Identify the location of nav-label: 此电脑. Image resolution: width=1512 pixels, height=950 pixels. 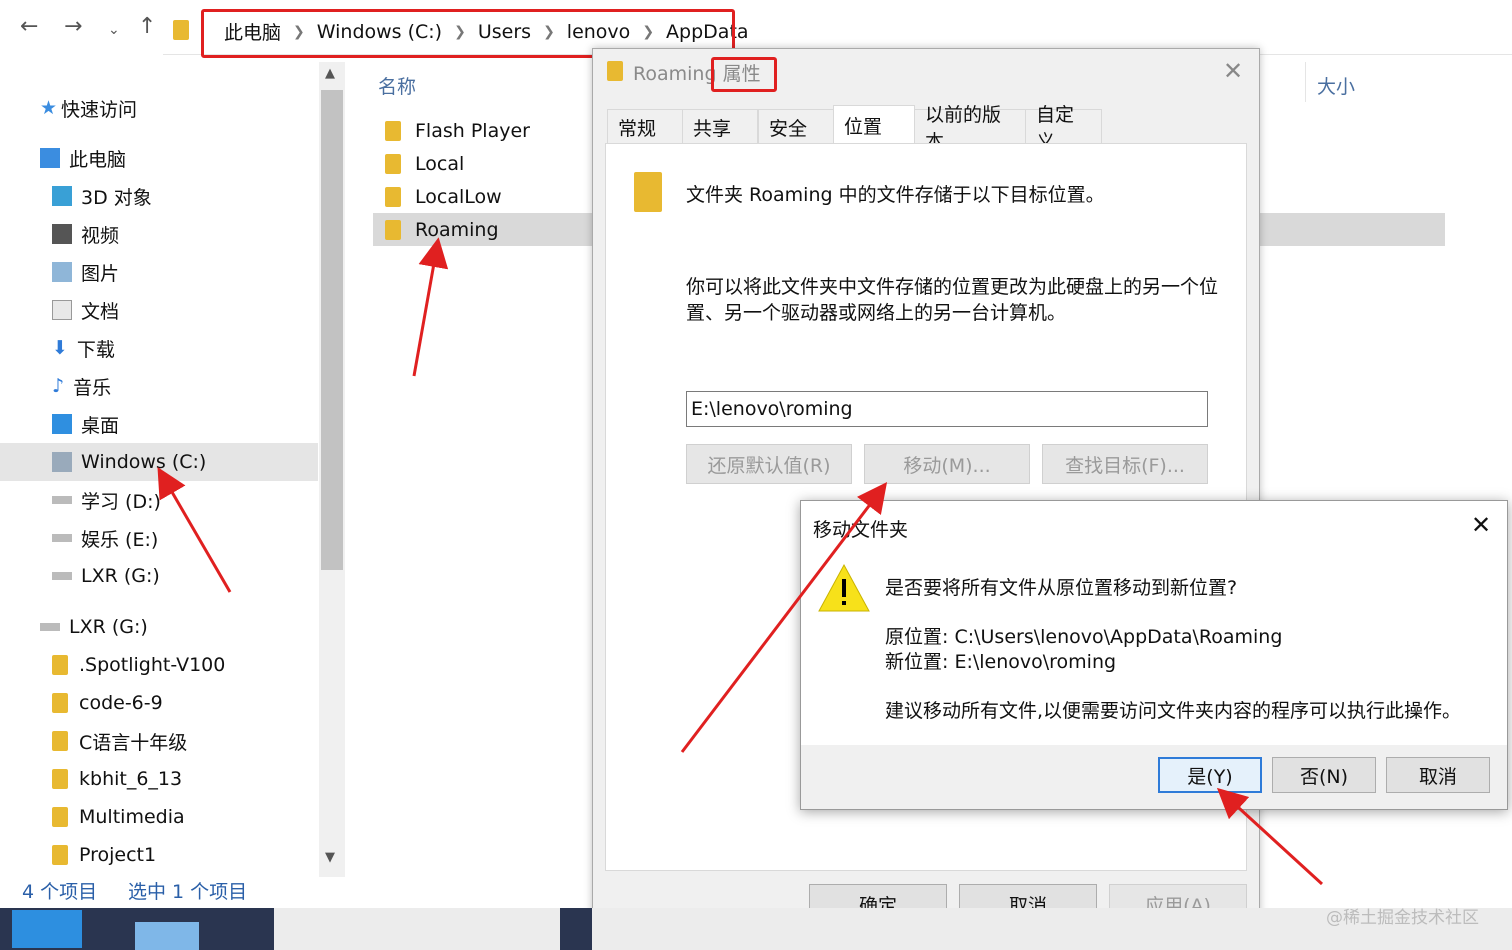
(98, 159).